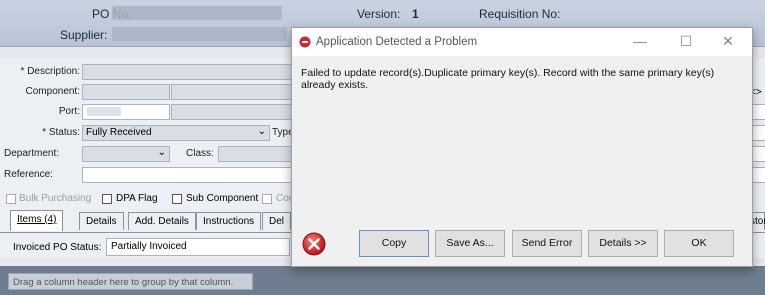 The width and height of the screenshot is (765, 295). Describe the element at coordinates (256, 154) in the screenshot. I see `class-select` at that location.